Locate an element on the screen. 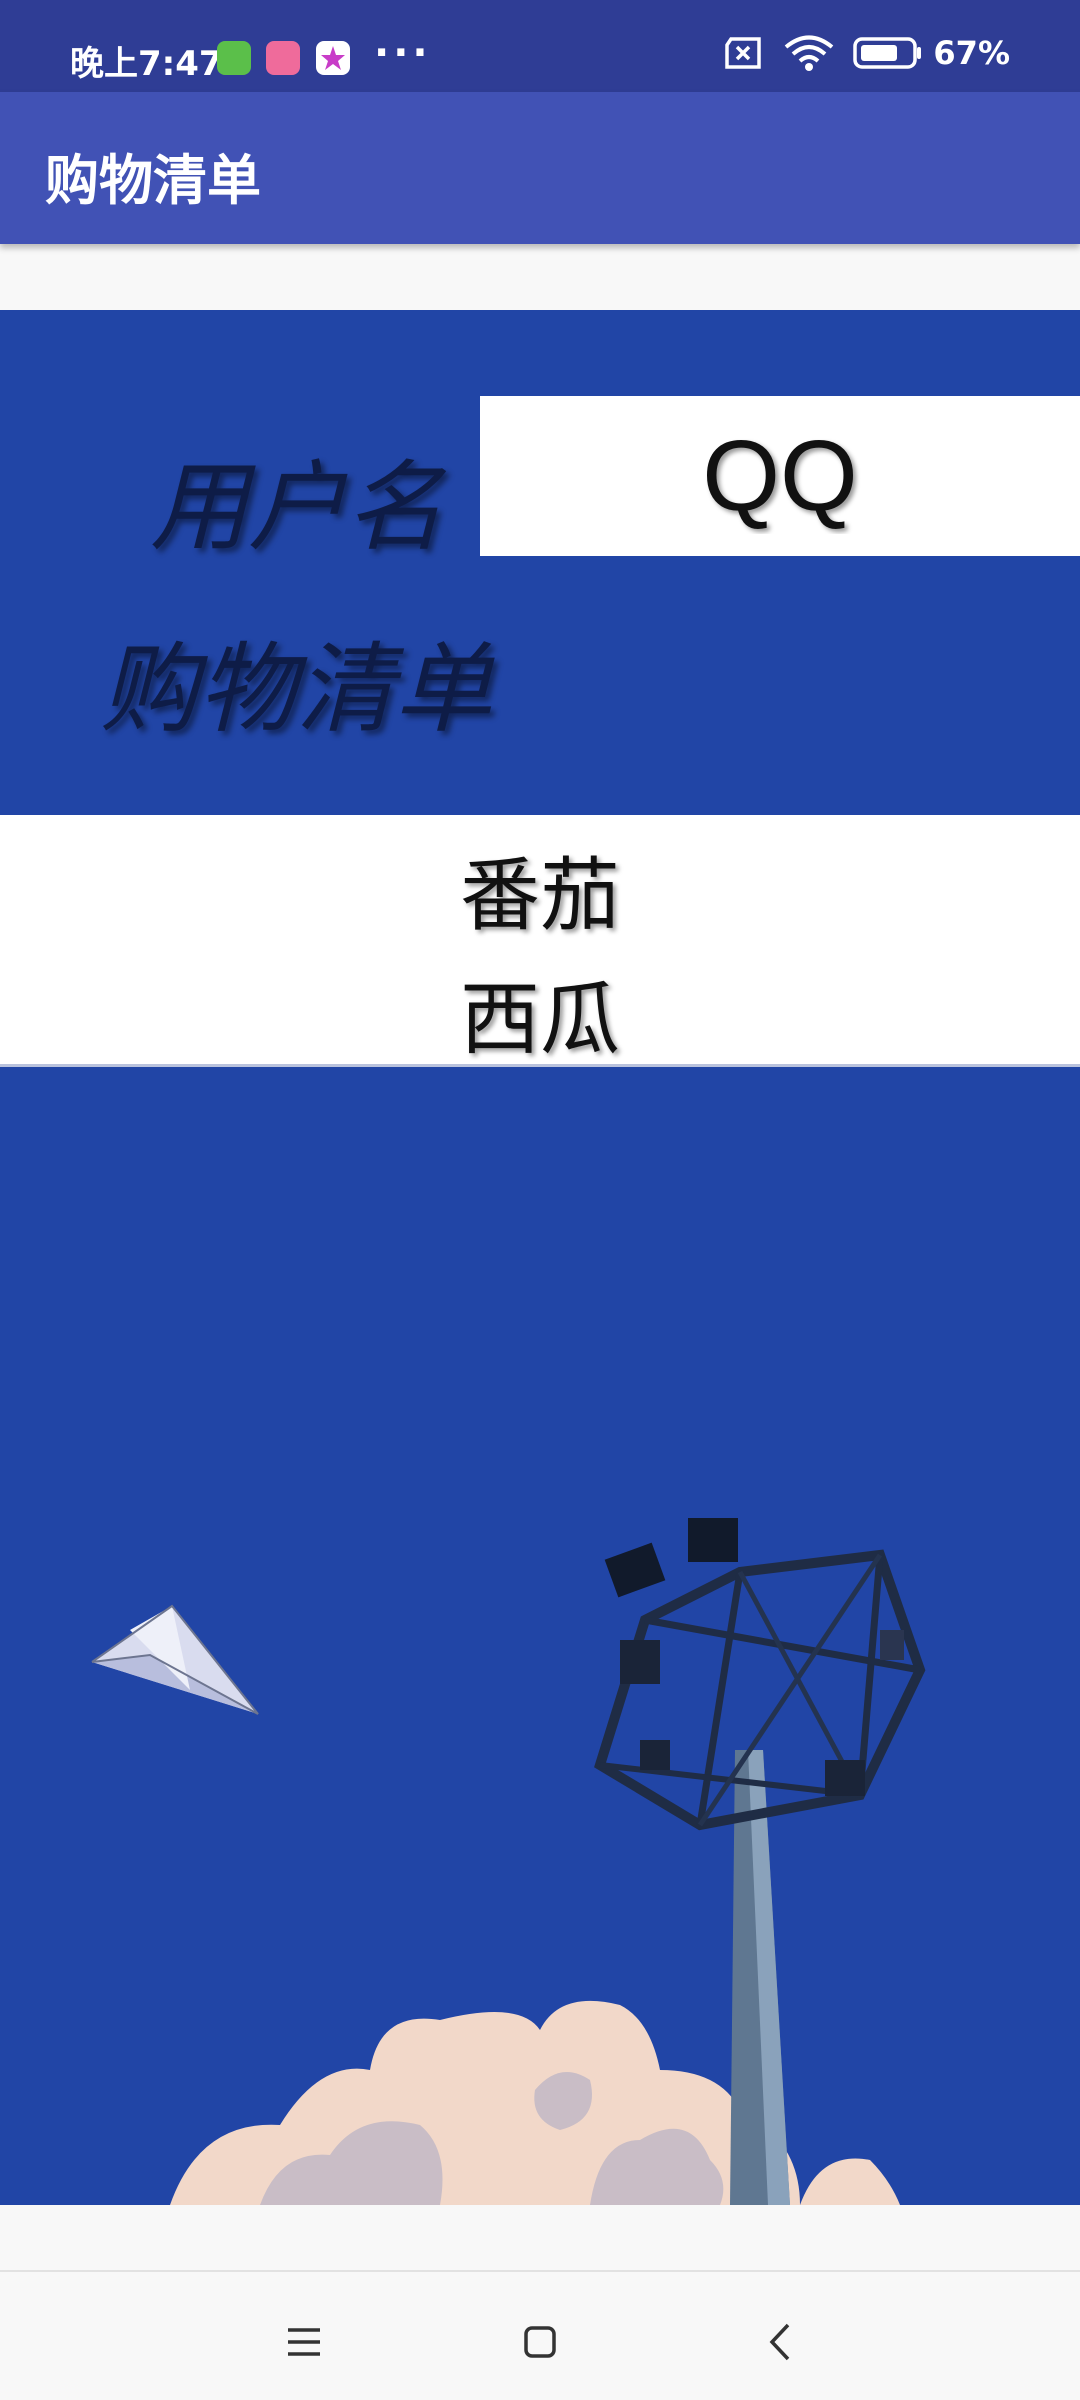 The height and width of the screenshot is (2400, 1080). username-label: 用户名 is located at coordinates (297, 508).